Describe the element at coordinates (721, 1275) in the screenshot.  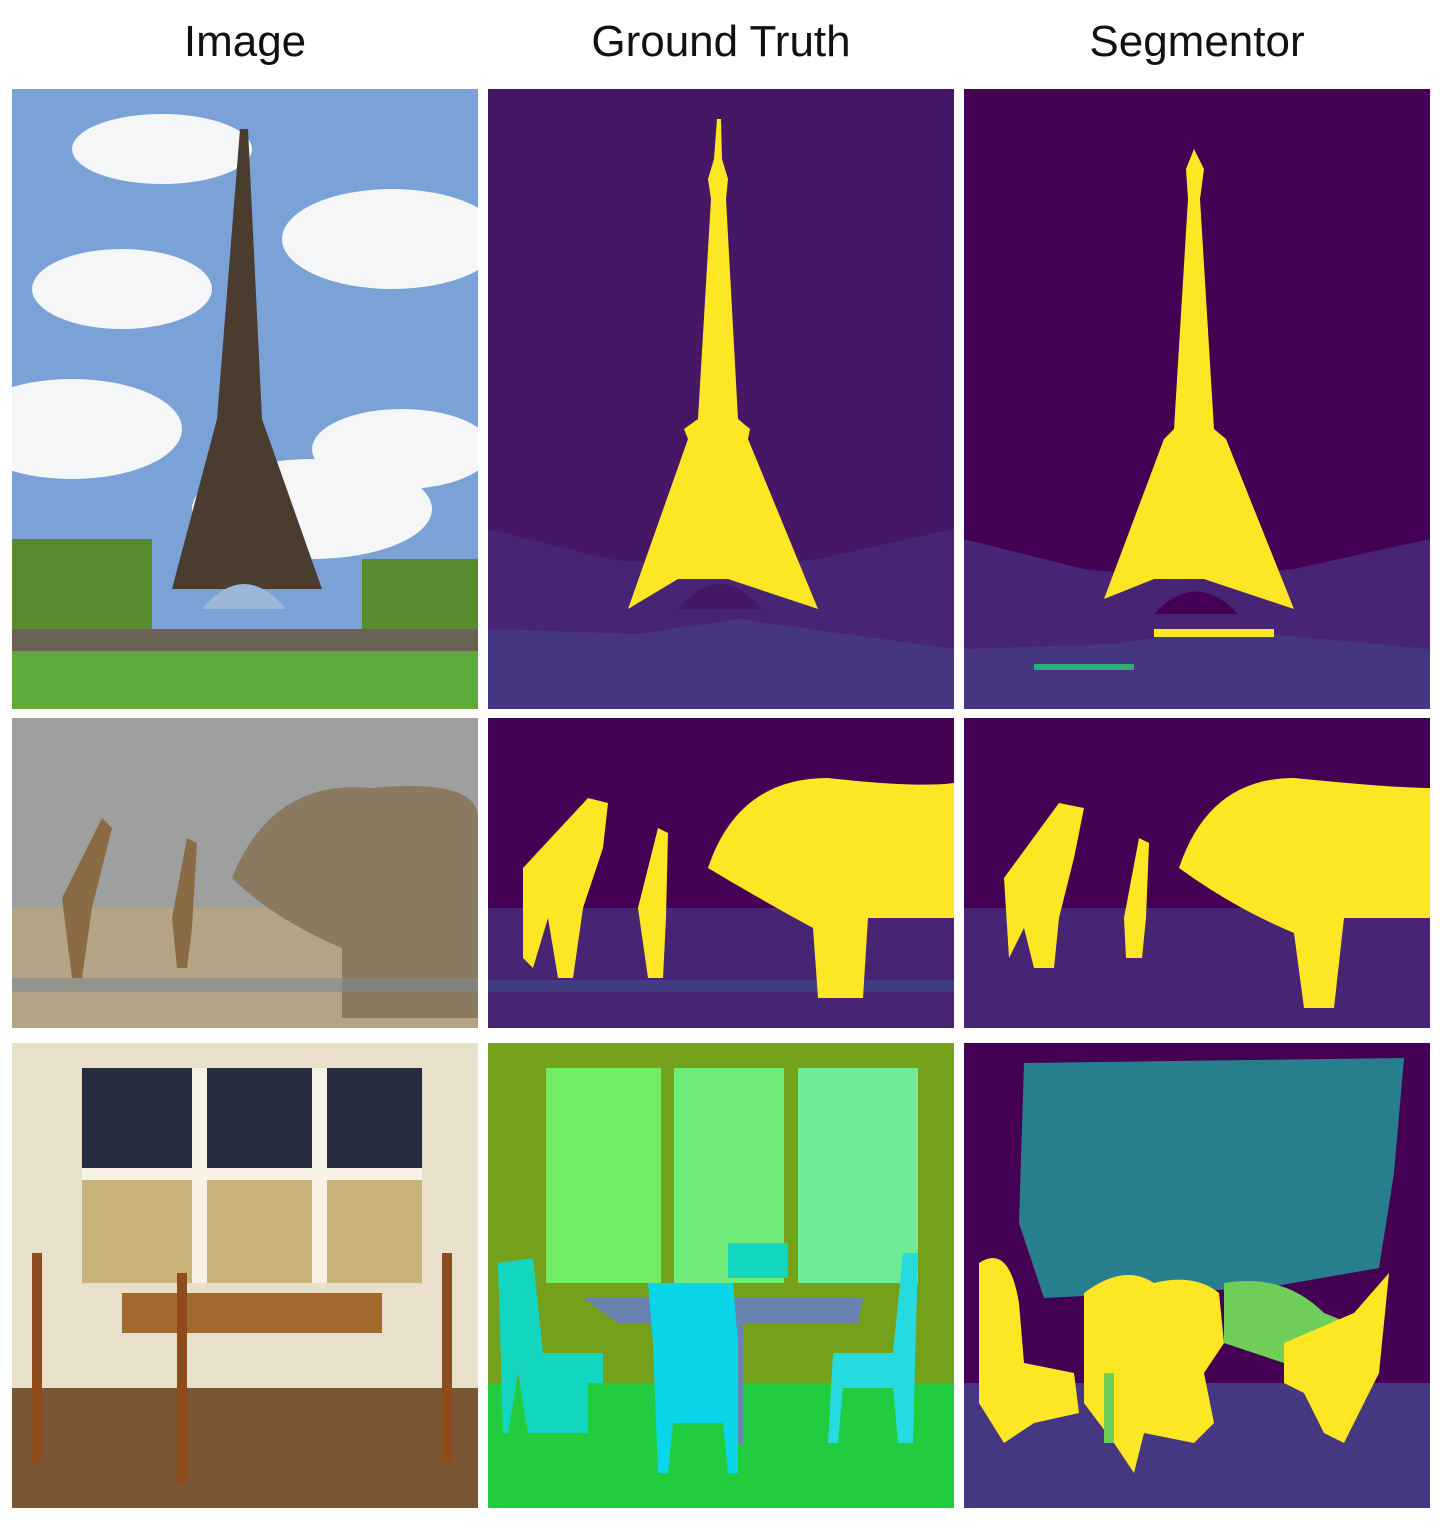
I see `row3-ground-truth` at that location.